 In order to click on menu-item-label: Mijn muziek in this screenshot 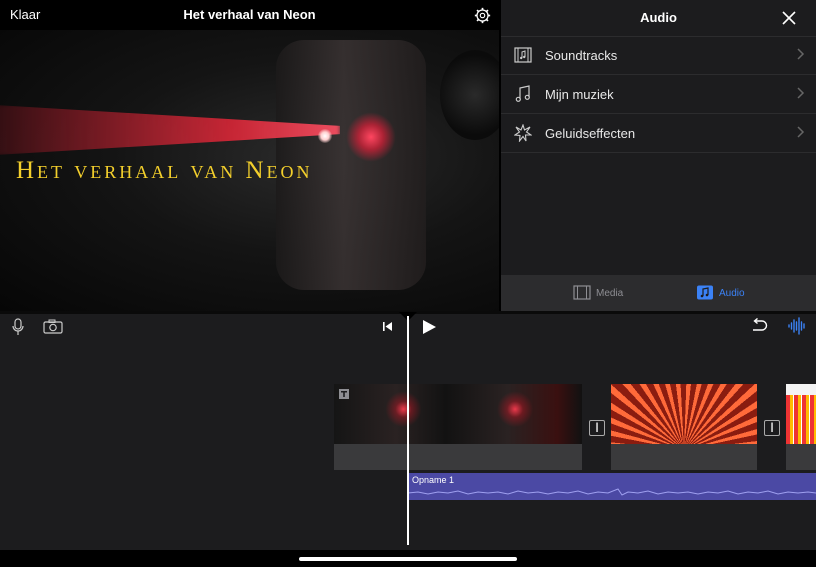, I will do `click(579, 94)`.